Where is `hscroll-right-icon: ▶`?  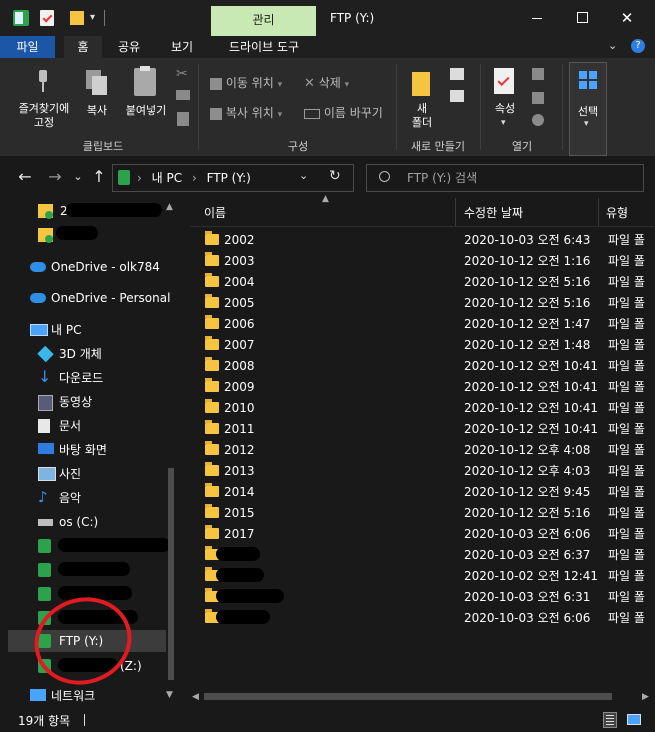 hscroll-right-icon: ▶ is located at coordinates (645, 697).